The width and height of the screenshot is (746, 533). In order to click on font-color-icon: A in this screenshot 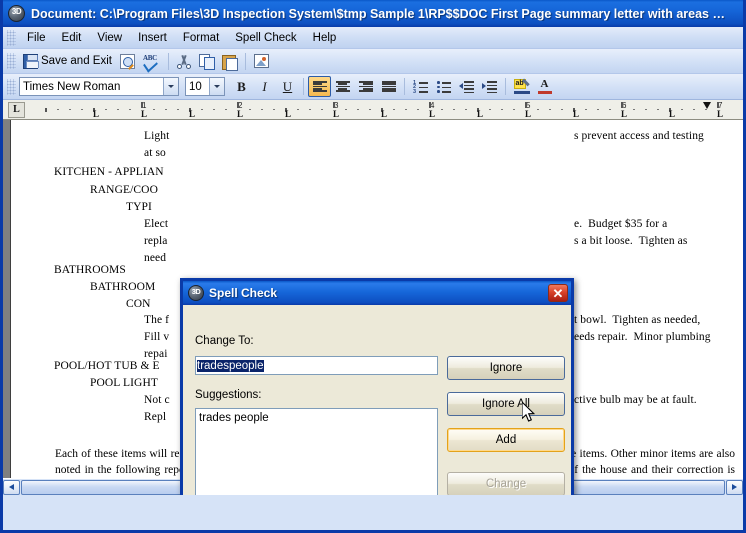, I will do `click(544, 86)`.